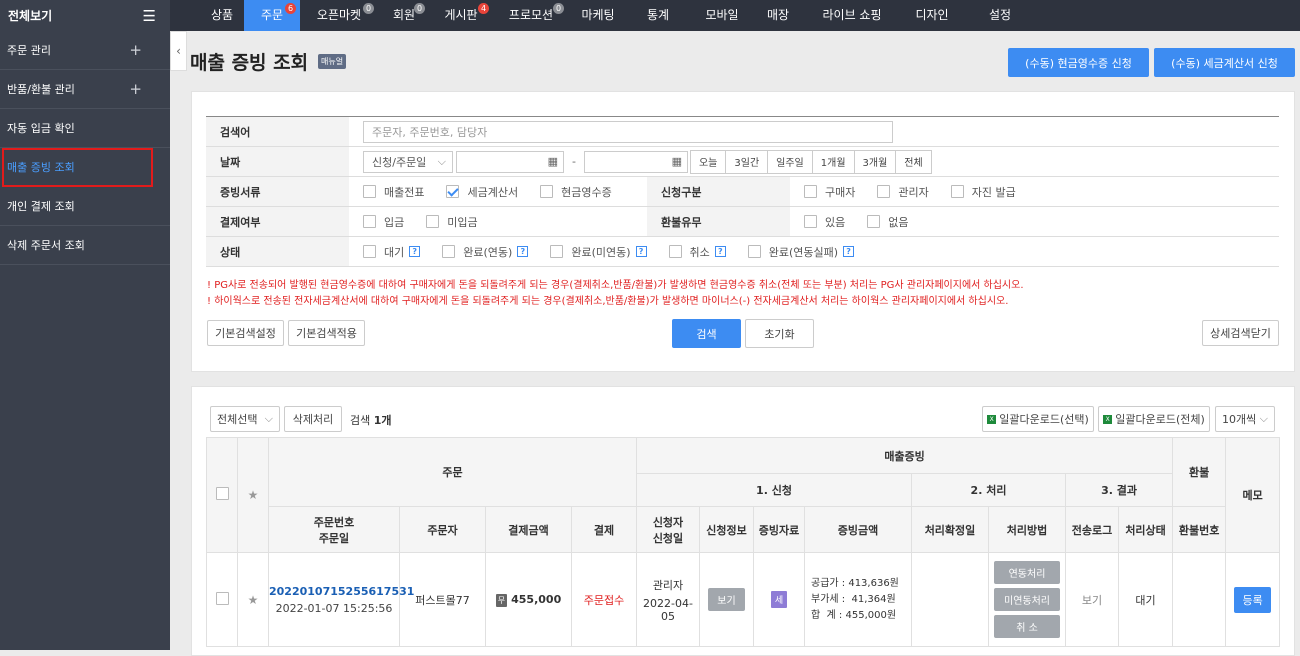  Describe the element at coordinates (598, 15) in the screenshot. I see `tab-marketing: 마케팅` at that location.